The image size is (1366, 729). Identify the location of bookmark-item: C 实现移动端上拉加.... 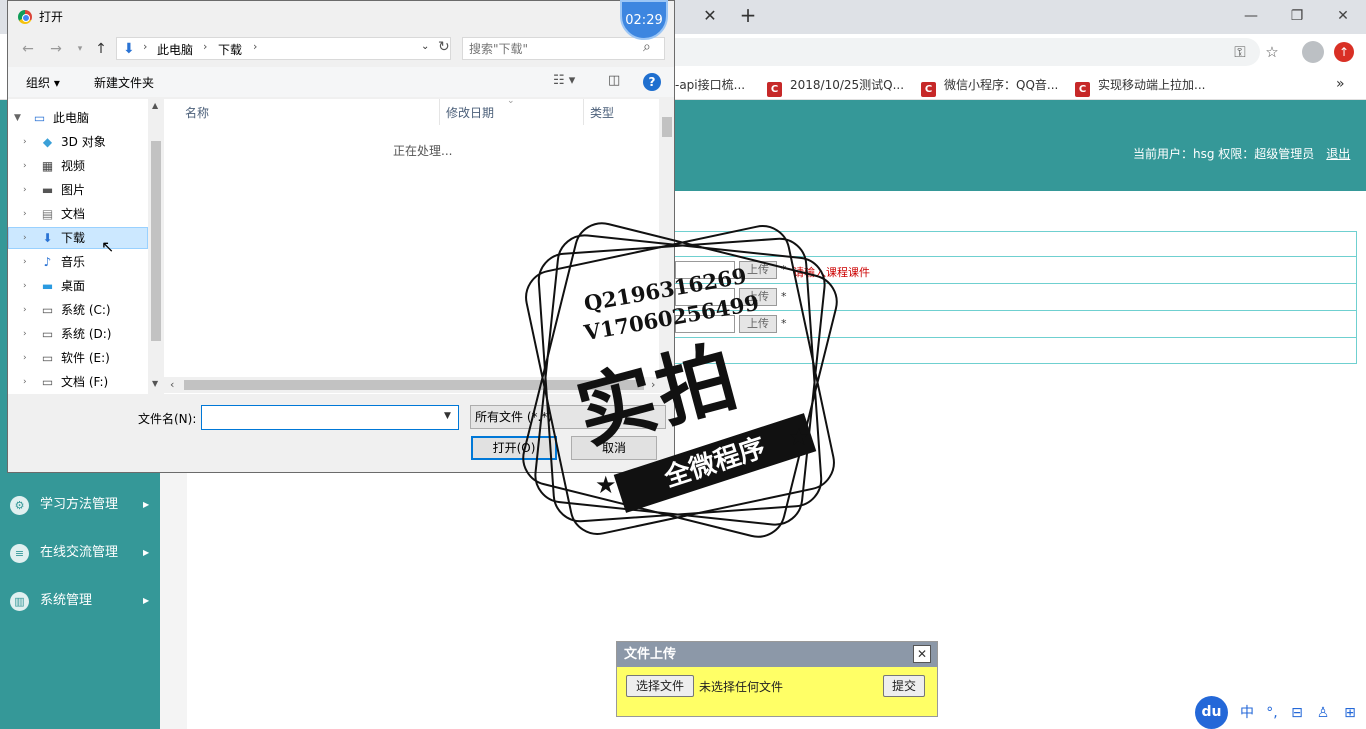
(1140, 86).